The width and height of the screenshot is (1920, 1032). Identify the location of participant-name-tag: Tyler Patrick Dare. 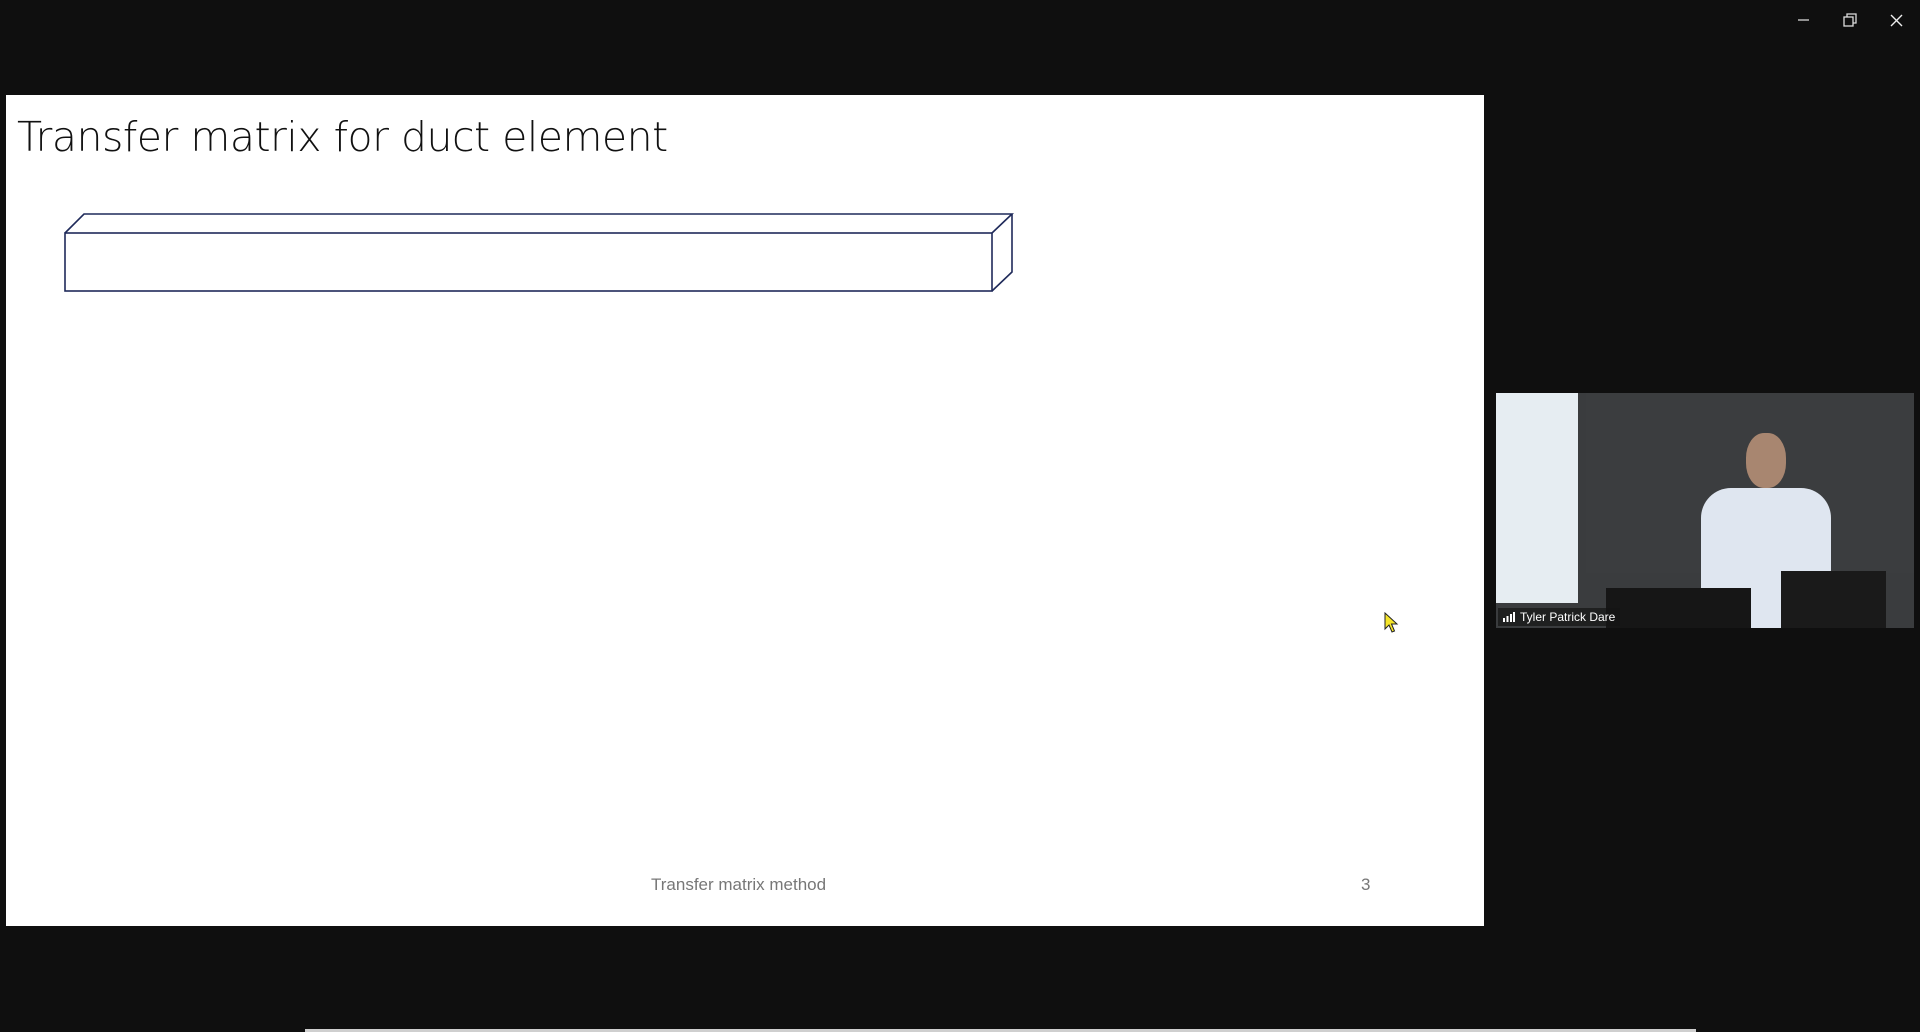
(1559, 617).